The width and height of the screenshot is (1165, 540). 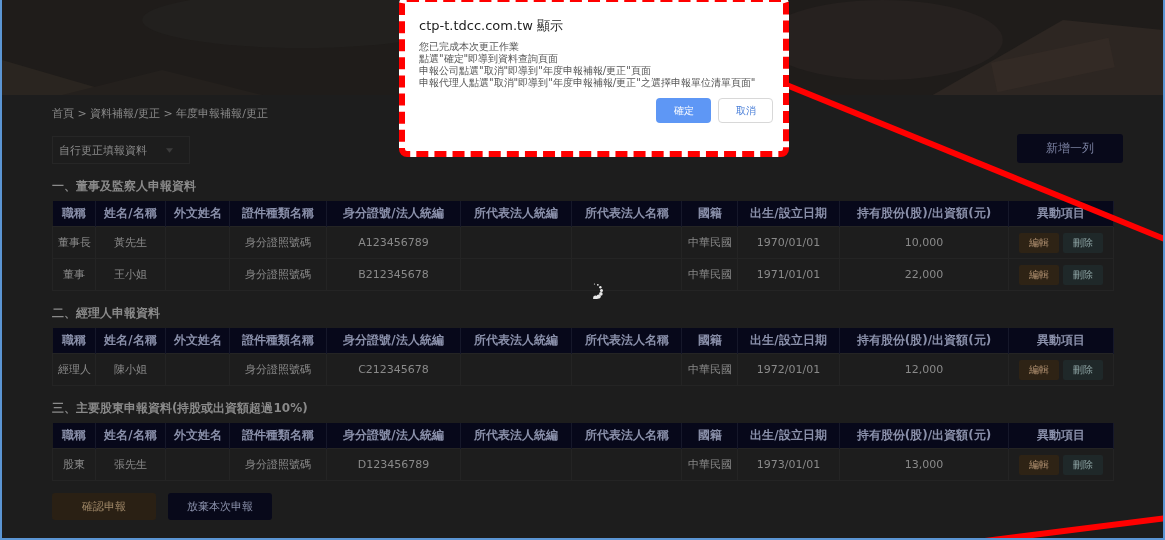 I want to click on dialog-title: ctp-t.tdcc.com.tw 顯示, so click(x=491, y=26).